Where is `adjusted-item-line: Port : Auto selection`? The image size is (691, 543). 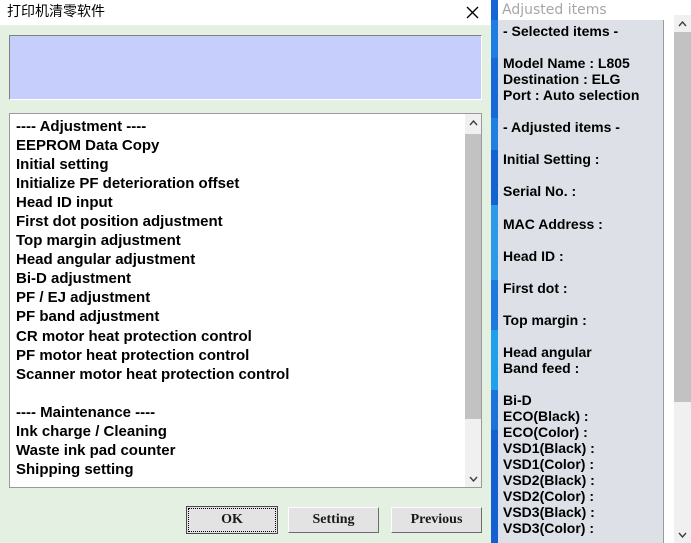
adjusted-item-line: Port : Auto selection is located at coordinates (571, 95).